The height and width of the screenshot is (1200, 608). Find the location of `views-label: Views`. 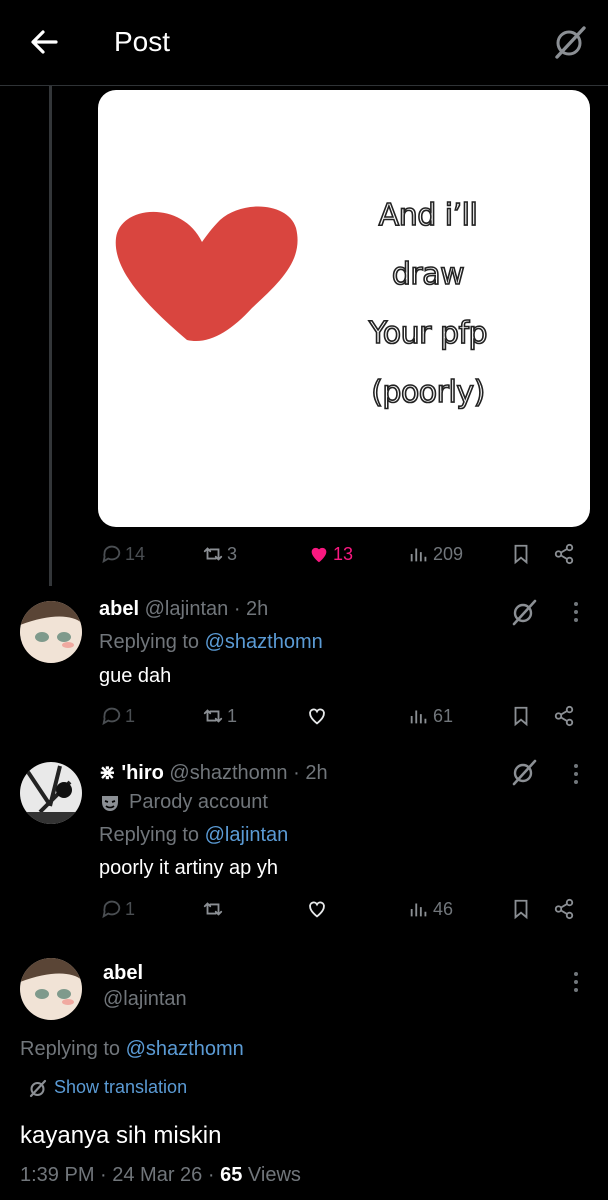

views-label: Views is located at coordinates (274, 1175).